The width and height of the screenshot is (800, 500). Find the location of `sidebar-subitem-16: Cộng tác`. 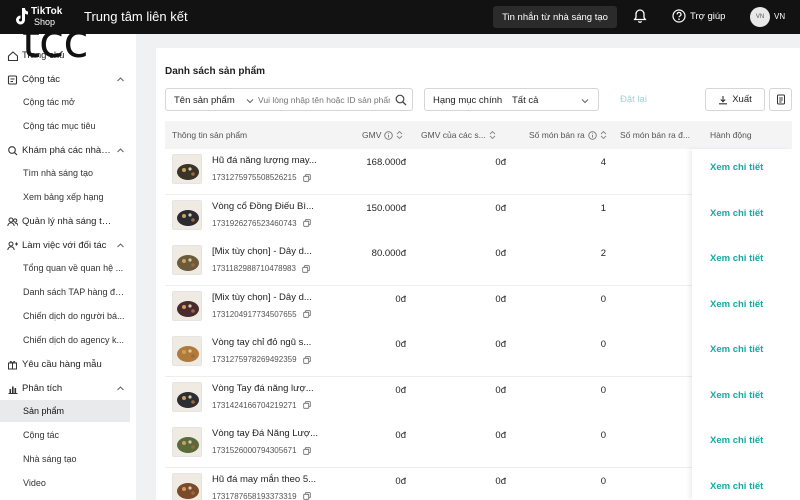

sidebar-subitem-16: Cộng tác is located at coordinates (65, 435).